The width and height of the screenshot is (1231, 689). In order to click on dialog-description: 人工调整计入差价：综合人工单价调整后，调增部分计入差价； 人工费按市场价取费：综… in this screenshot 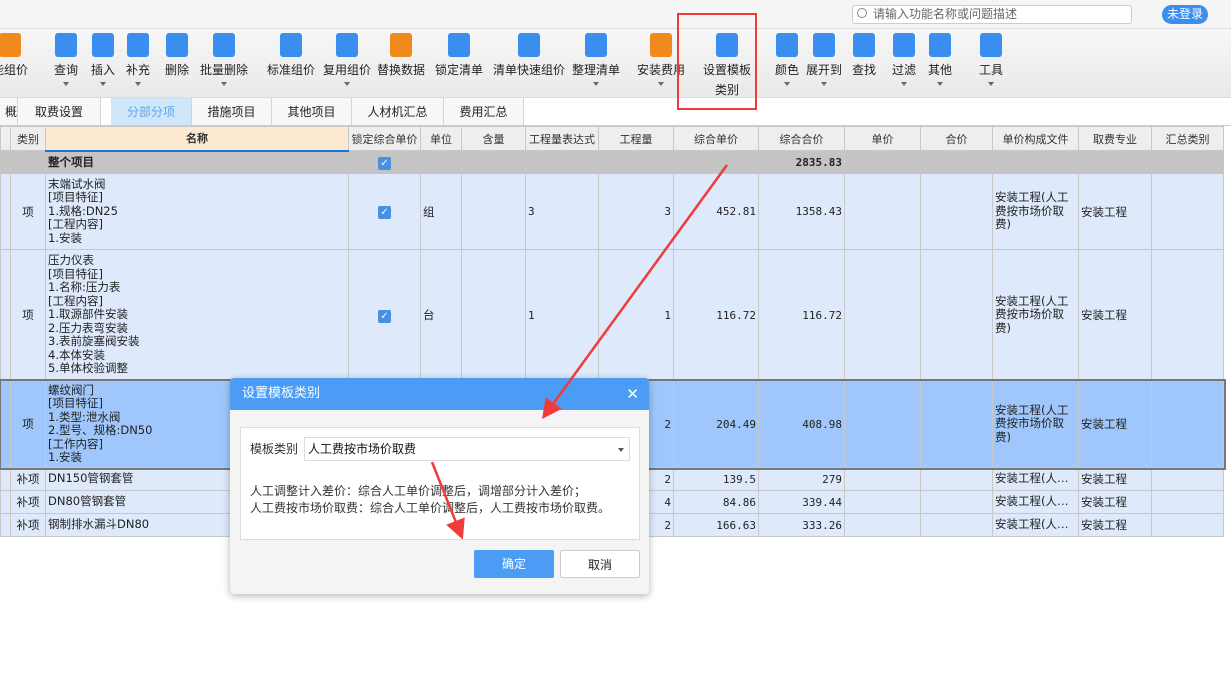, I will do `click(430, 500)`.